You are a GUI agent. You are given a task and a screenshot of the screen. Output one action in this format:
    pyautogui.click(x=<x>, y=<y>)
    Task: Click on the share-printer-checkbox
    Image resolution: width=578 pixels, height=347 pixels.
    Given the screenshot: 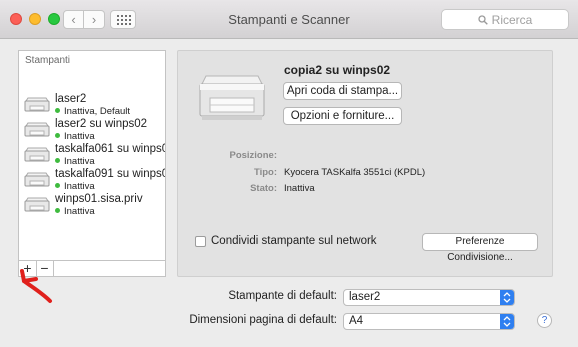 What is the action you would take?
    pyautogui.click(x=200, y=241)
    